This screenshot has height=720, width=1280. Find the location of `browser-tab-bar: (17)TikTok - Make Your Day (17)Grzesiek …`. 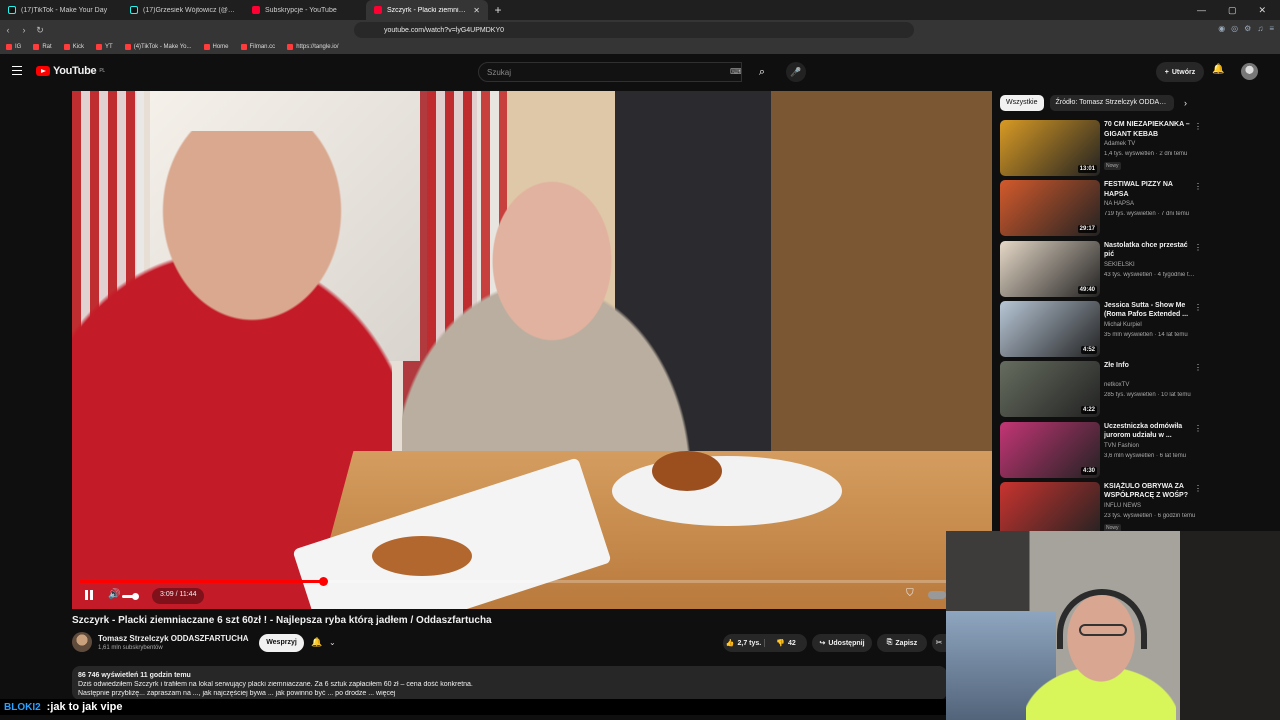

browser-tab-bar: (17)TikTok - Make Your Day (17)Grzesiek … is located at coordinates (640, 10).